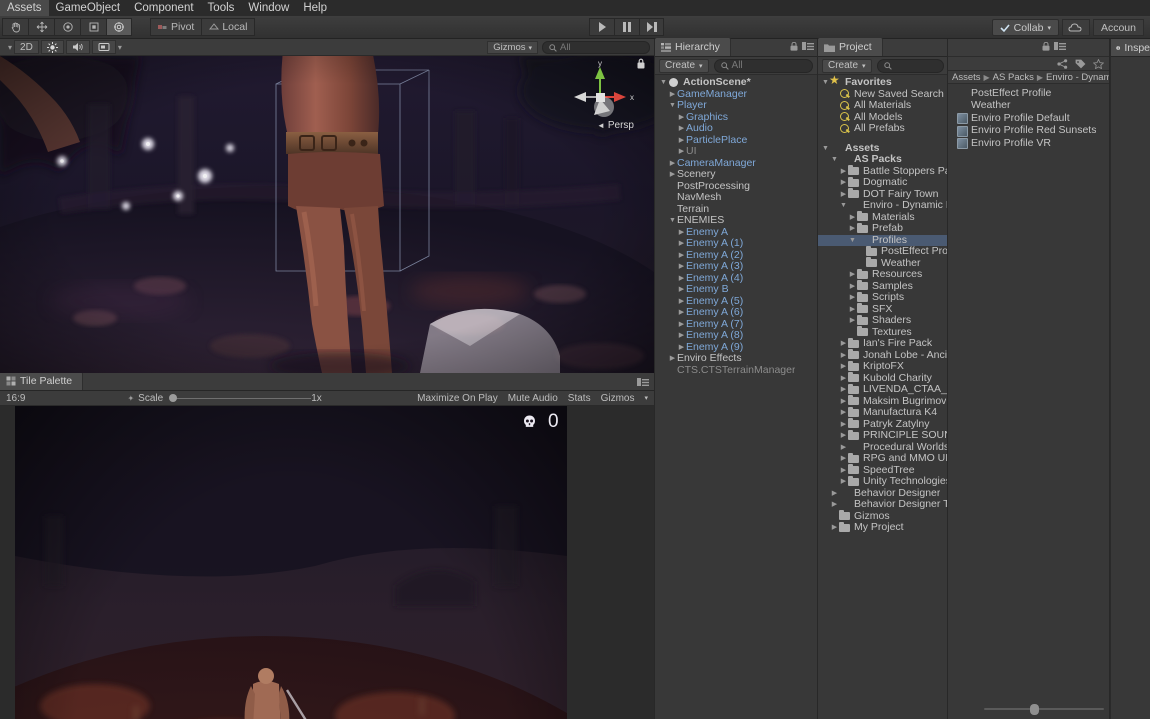 This screenshot has height=719, width=1150. I want to click on hierarchy-item: ▶ Enemy A (5), so click(736, 302).